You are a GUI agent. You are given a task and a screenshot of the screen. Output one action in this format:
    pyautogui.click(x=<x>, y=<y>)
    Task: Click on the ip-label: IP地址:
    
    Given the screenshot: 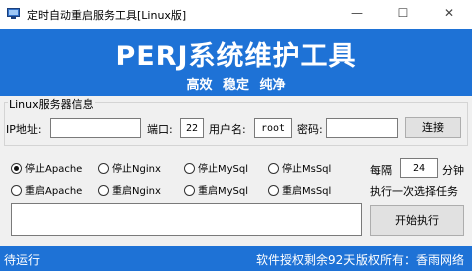 What is the action you would take?
    pyautogui.click(x=24, y=129)
    